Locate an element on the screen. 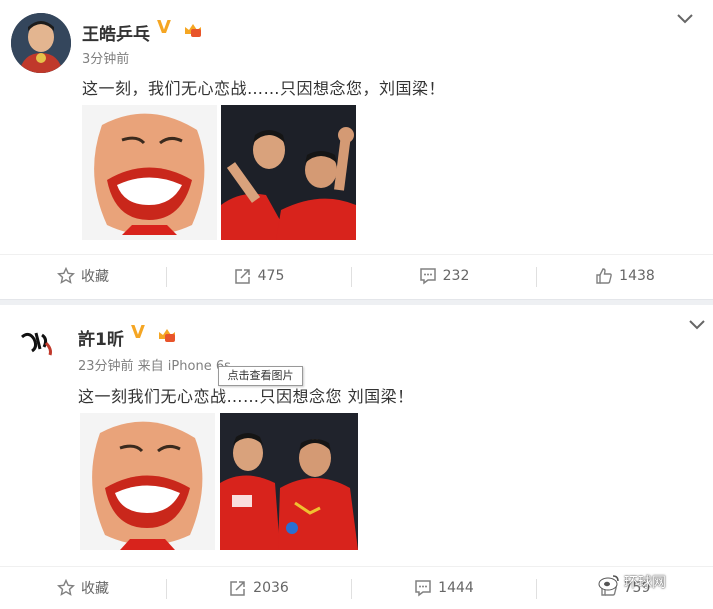 Image resolution: width=713 pixels, height=609 pixels. author-name: 許1昕 is located at coordinates (101, 337).